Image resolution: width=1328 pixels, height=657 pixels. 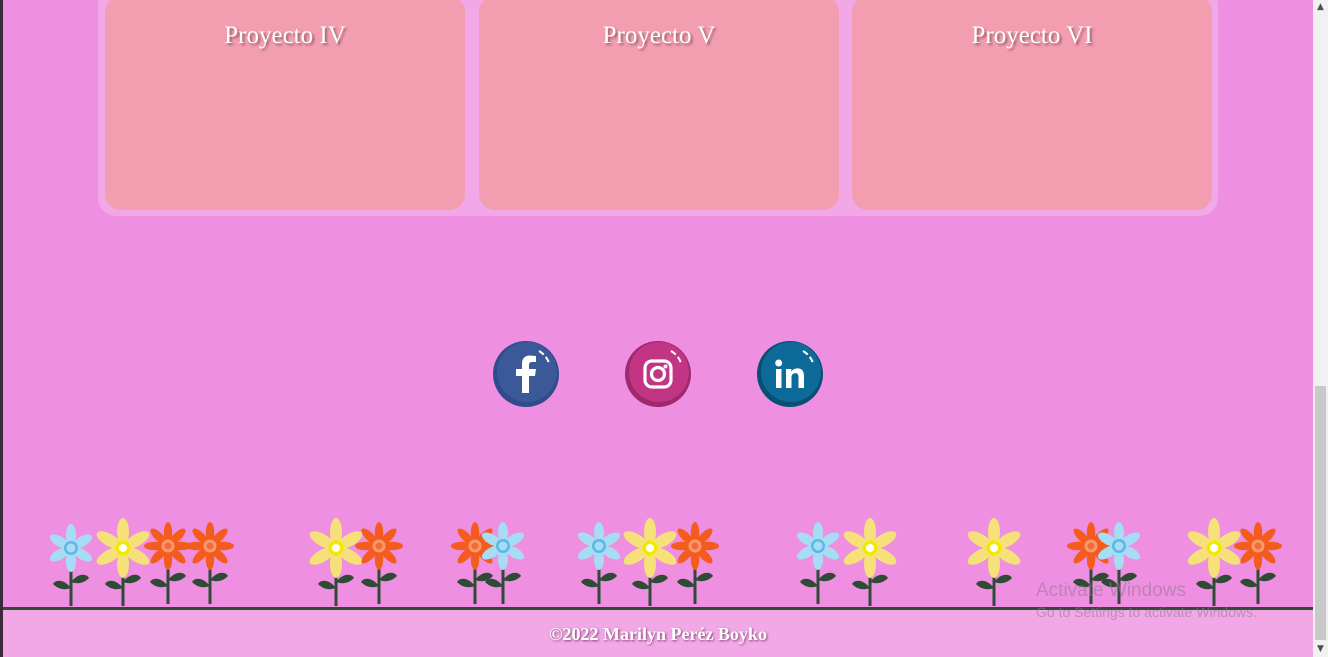 I want to click on facebook-icon, so click(x=526, y=374).